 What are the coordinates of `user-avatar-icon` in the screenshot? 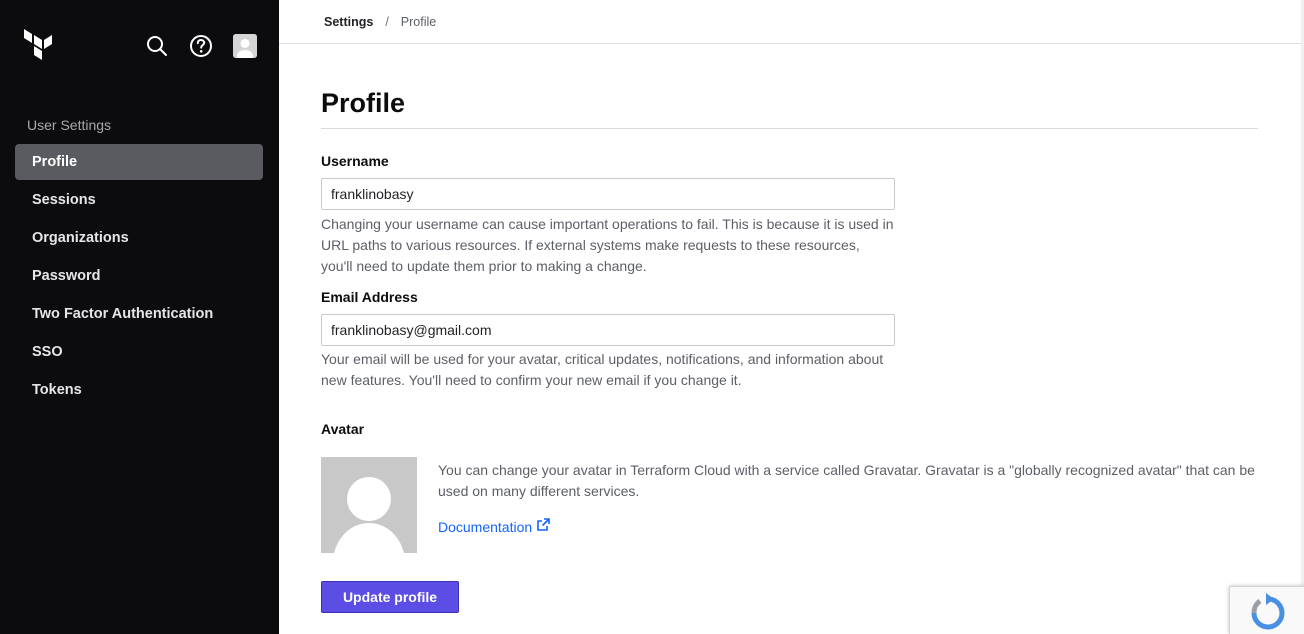 It's located at (245, 46).